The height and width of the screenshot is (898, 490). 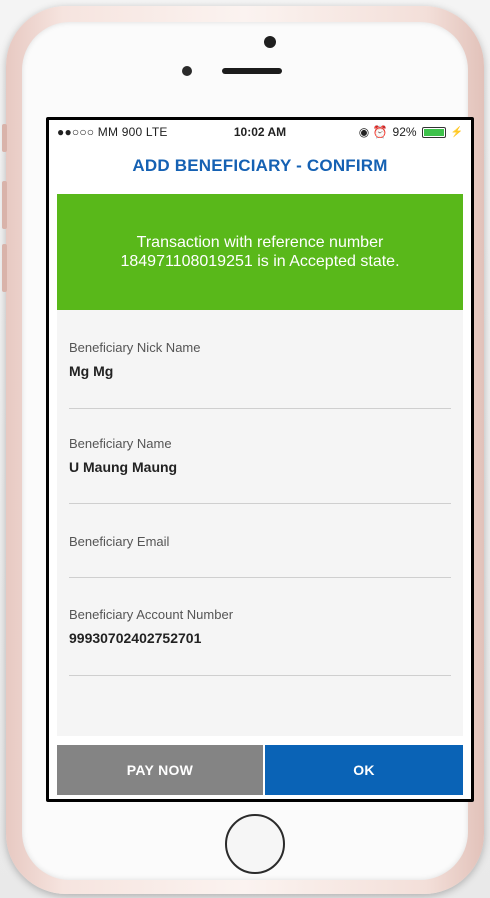 What do you see at coordinates (260, 131) in the screenshot?
I see `status-bar: ●●○○○ MM 900 LTE 10:02 AM ◉ ⏰ 92% ⚡` at bounding box center [260, 131].